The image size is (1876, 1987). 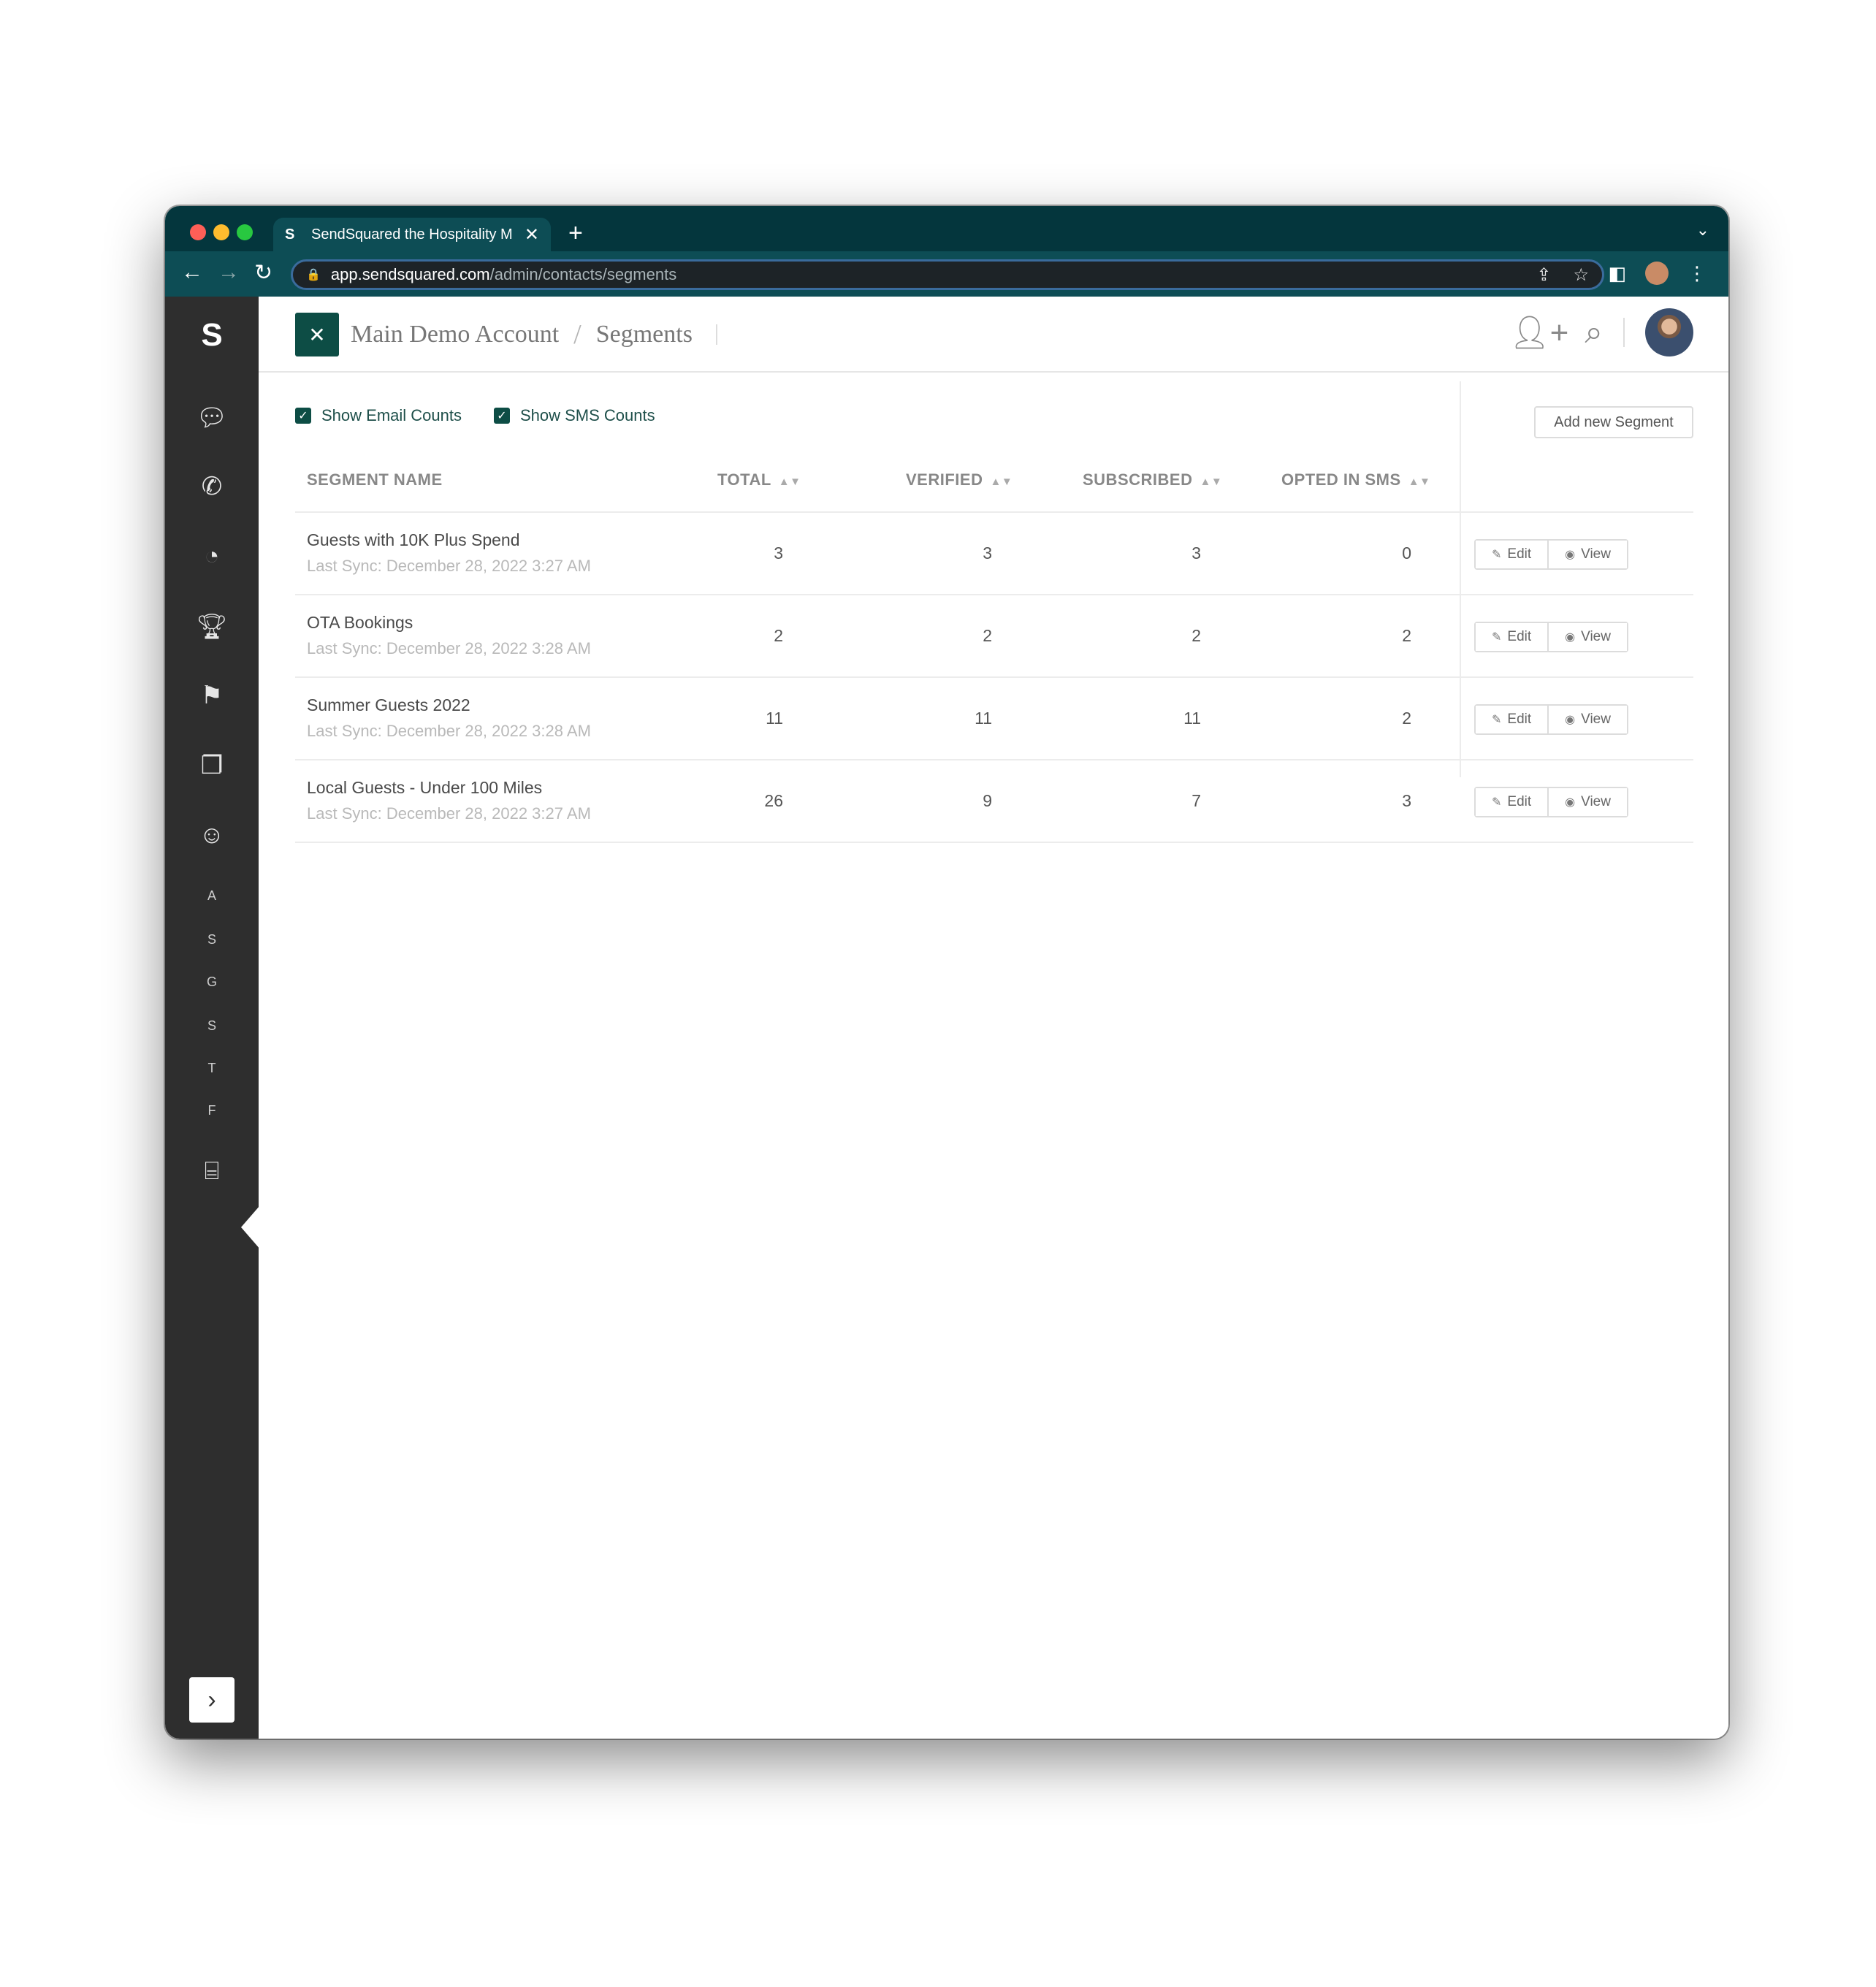 I want to click on count-toggles: ✓ Show Email Counts ✓ Show SMS Counts, so click(x=475, y=415).